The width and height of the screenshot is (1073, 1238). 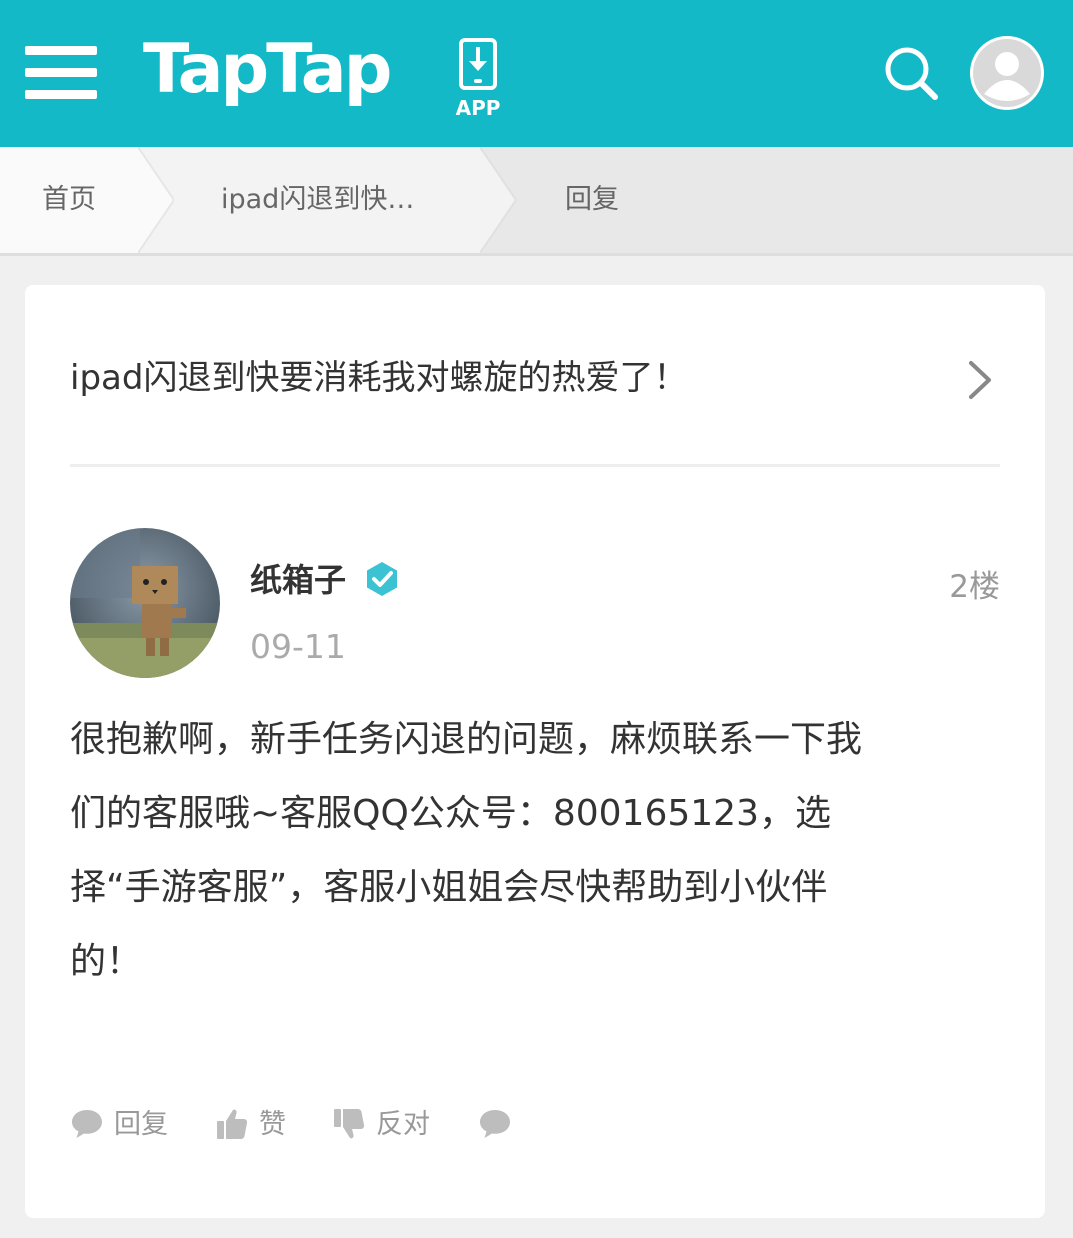 What do you see at coordinates (535, 465) in the screenshot?
I see `divider` at bounding box center [535, 465].